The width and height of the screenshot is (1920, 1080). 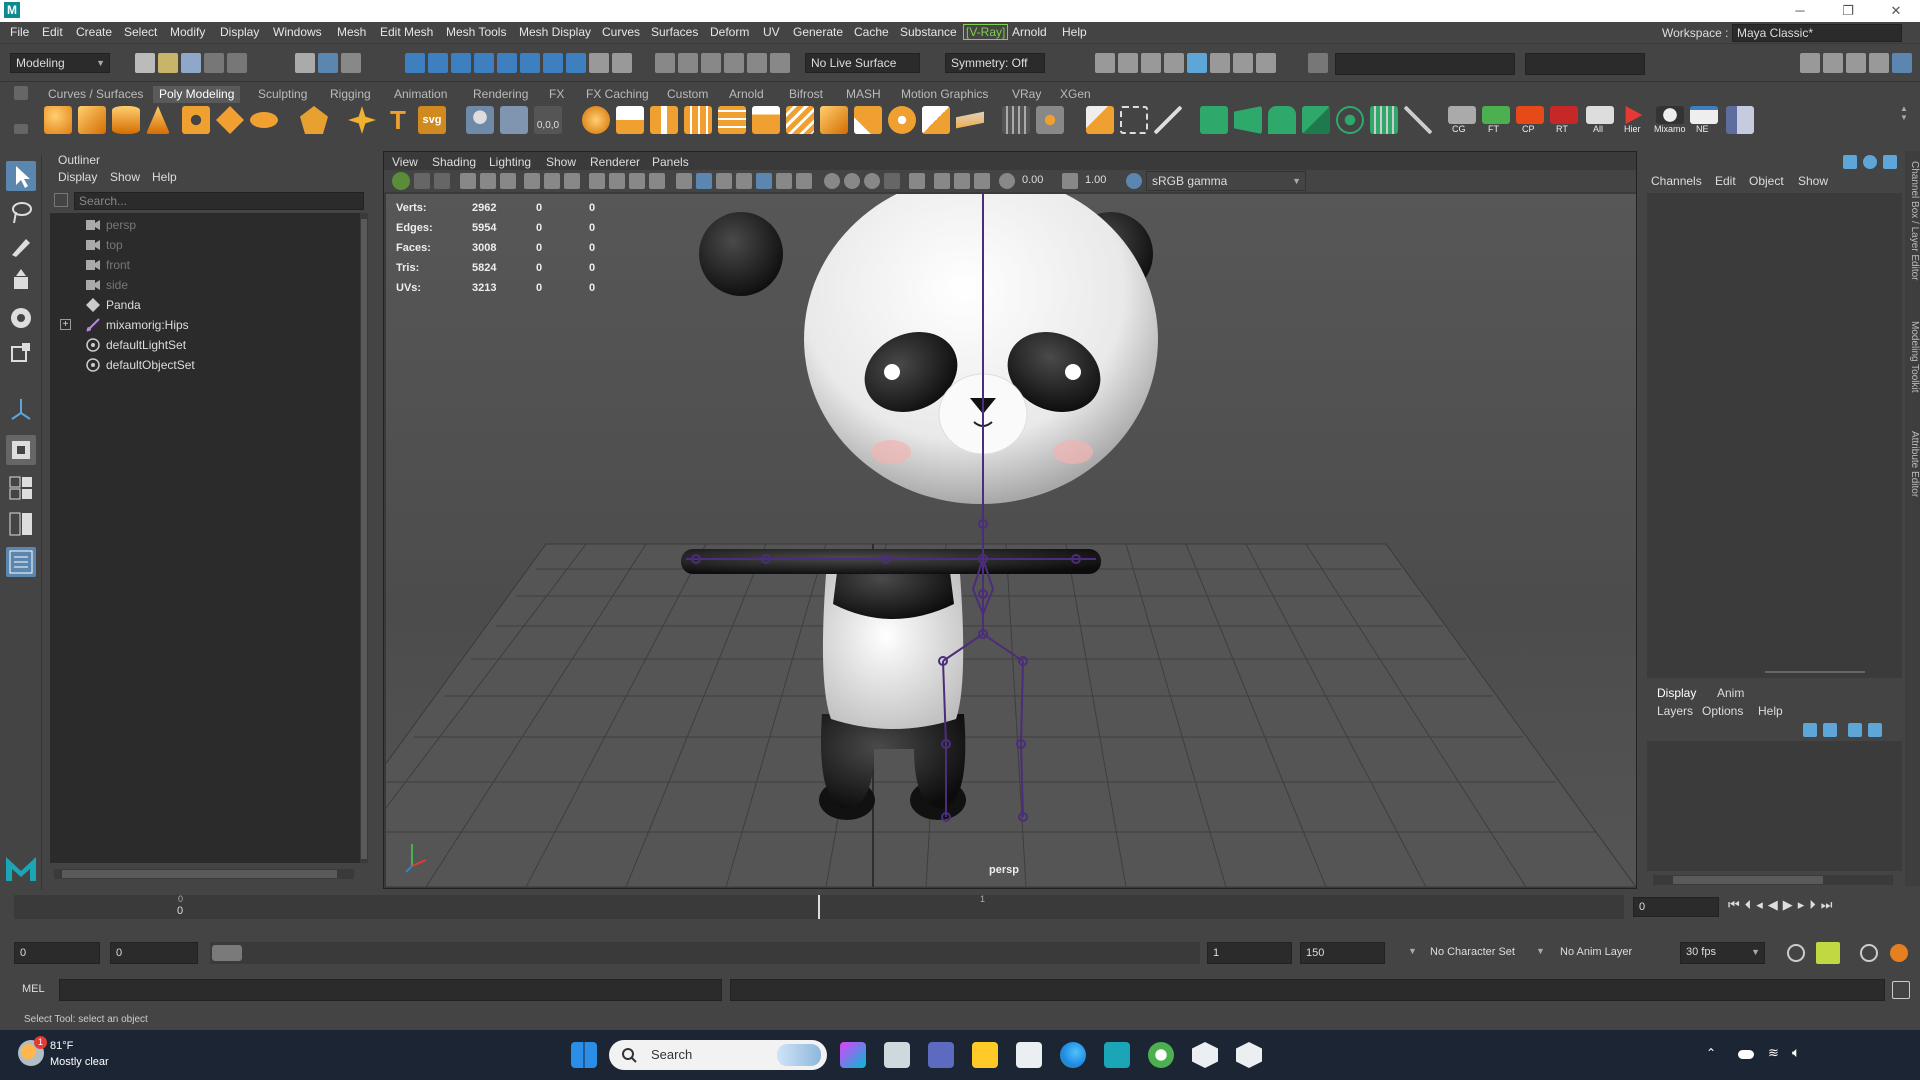 What do you see at coordinates (21, 246) in the screenshot?
I see `paint-select-tool-icon` at bounding box center [21, 246].